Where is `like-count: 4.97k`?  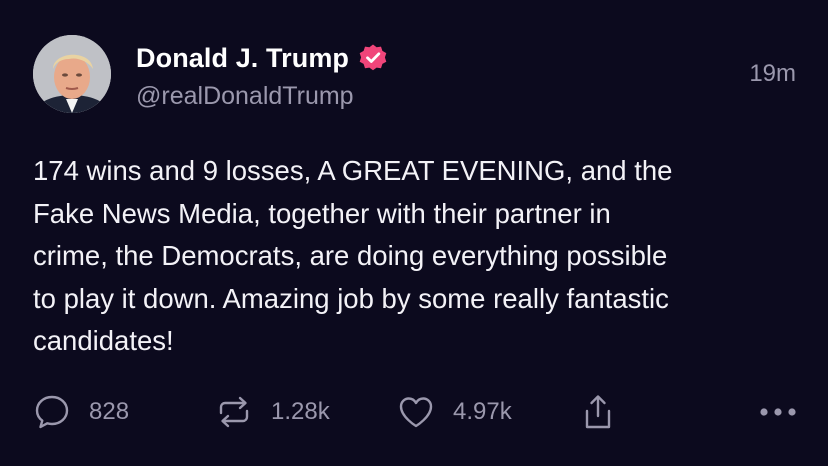
like-count: 4.97k is located at coordinates (482, 411).